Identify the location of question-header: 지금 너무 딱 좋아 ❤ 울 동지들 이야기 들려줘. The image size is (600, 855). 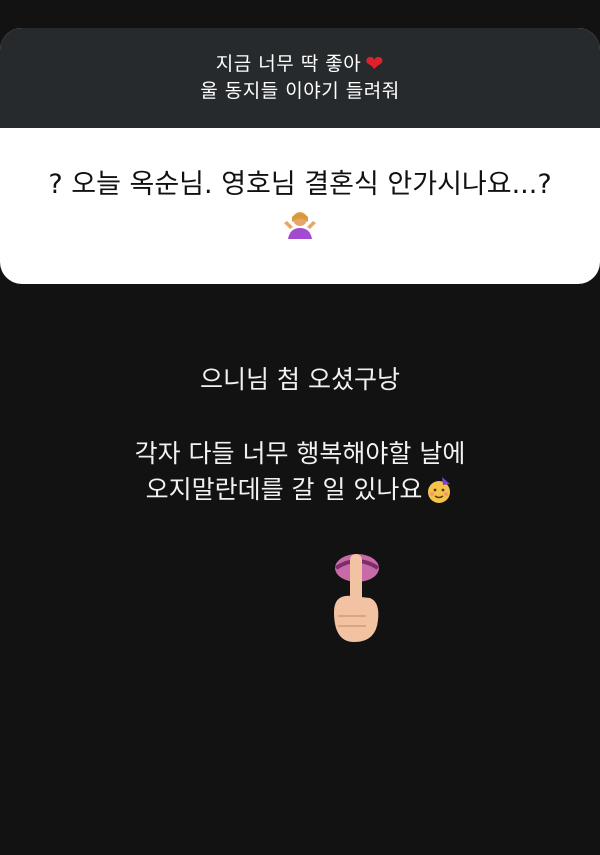
(300, 78).